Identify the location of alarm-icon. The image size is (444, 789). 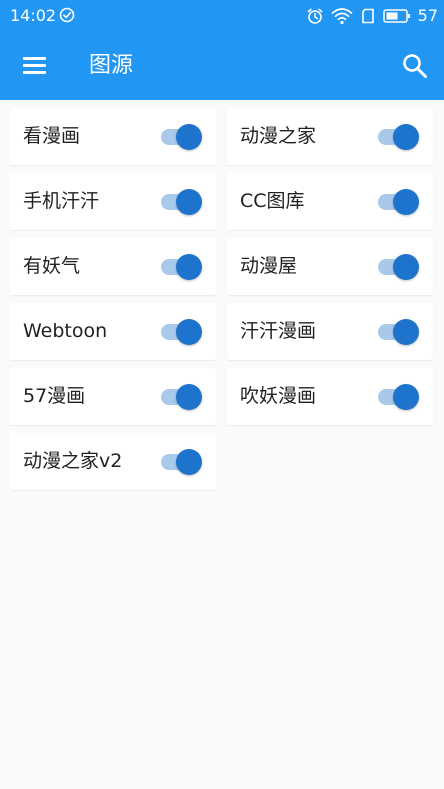
(314, 16).